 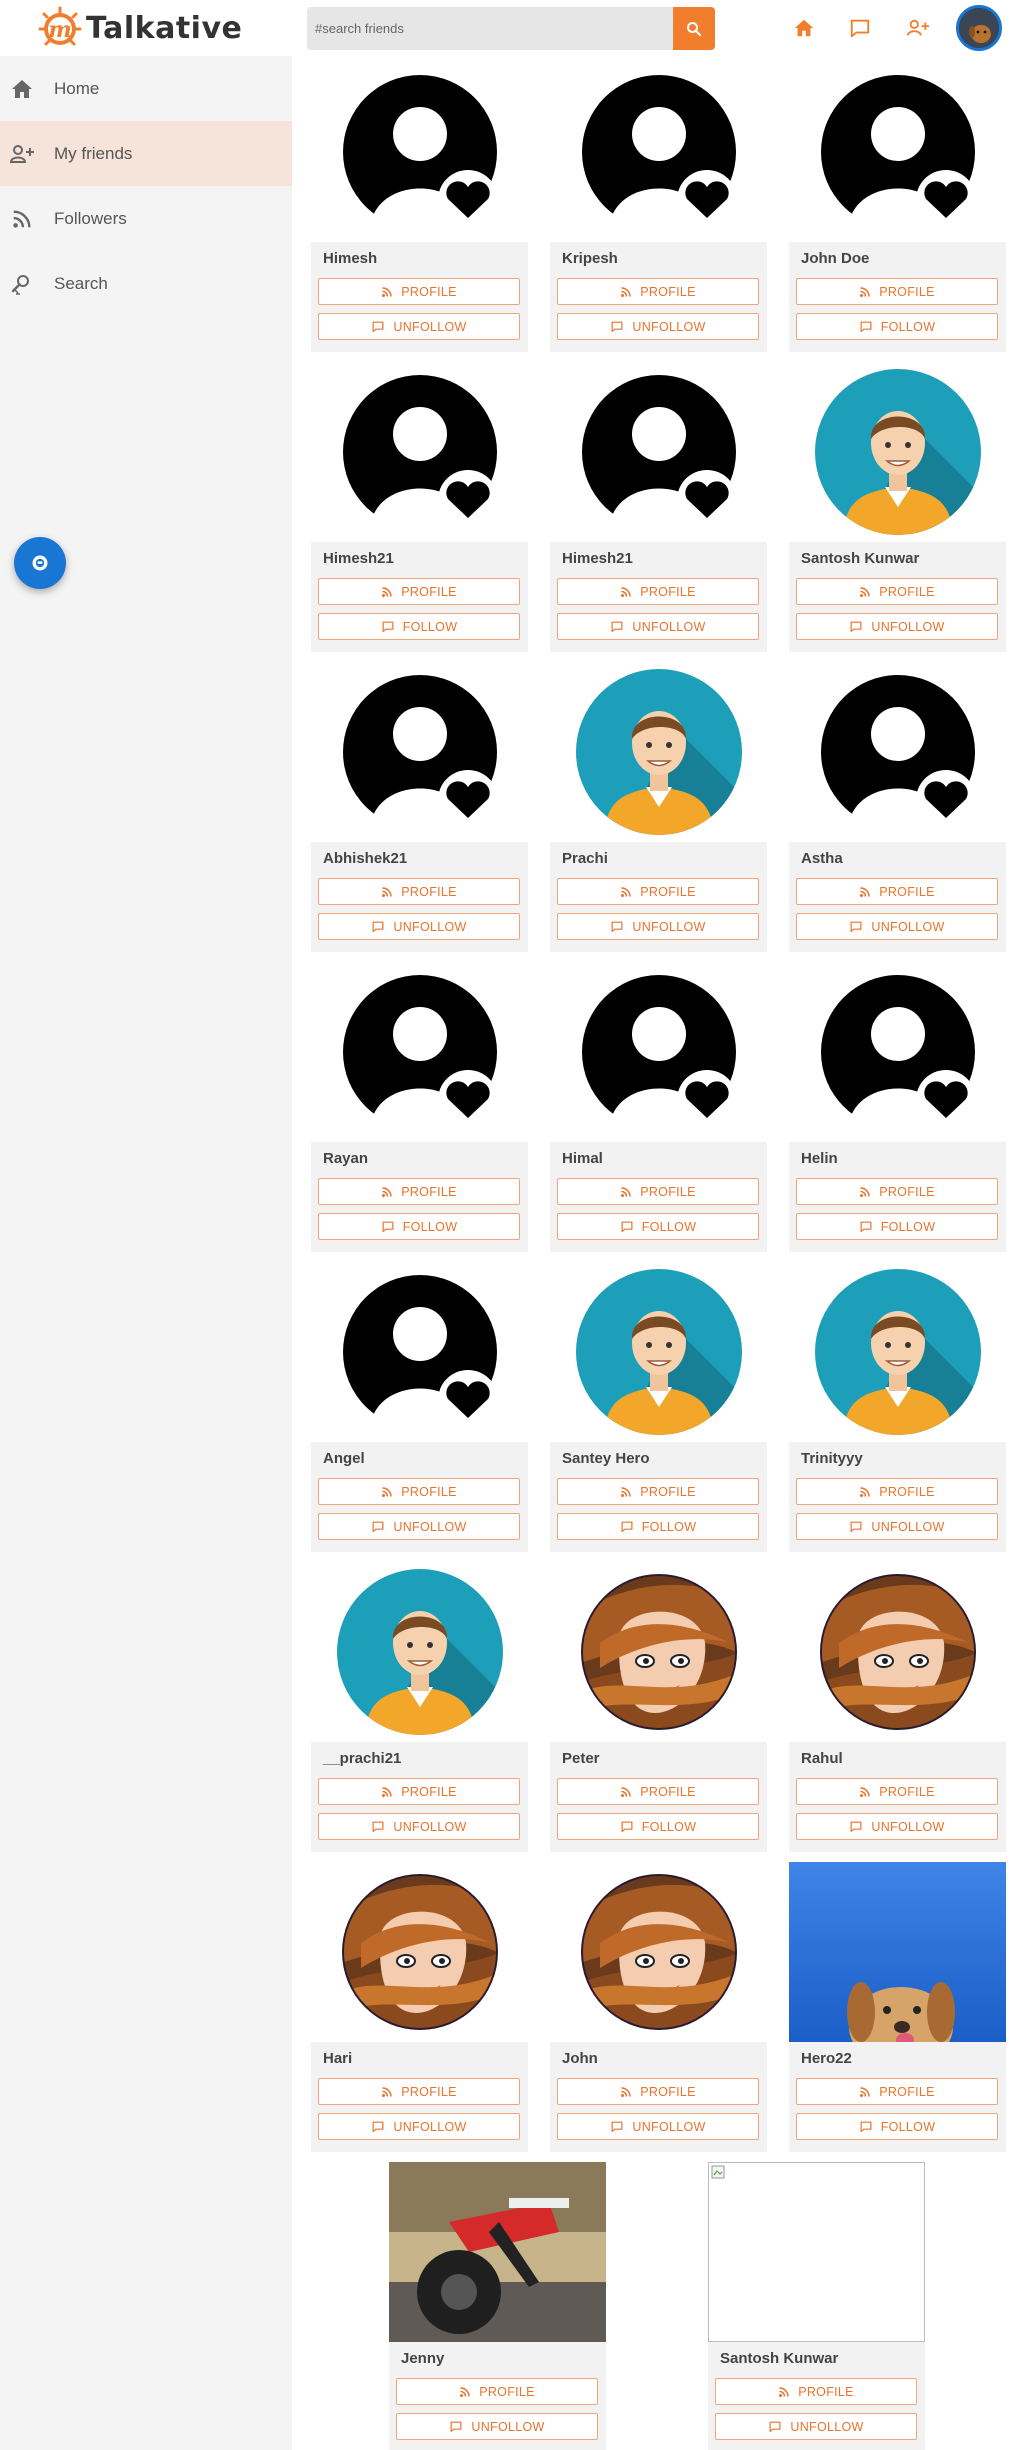 I want to click on search-bar, so click(x=511, y=28).